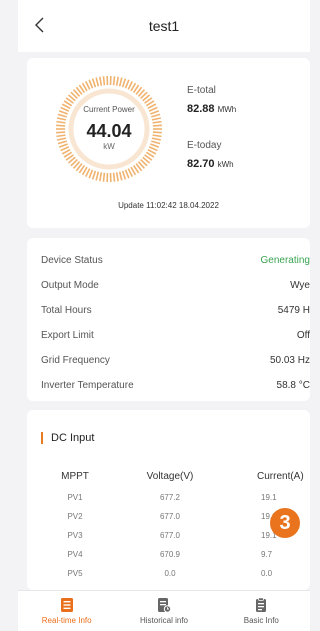 This screenshot has width=320, height=631. Describe the element at coordinates (175, 335) in the screenshot. I see `status-row-export-limit: Export Limit Off` at that location.